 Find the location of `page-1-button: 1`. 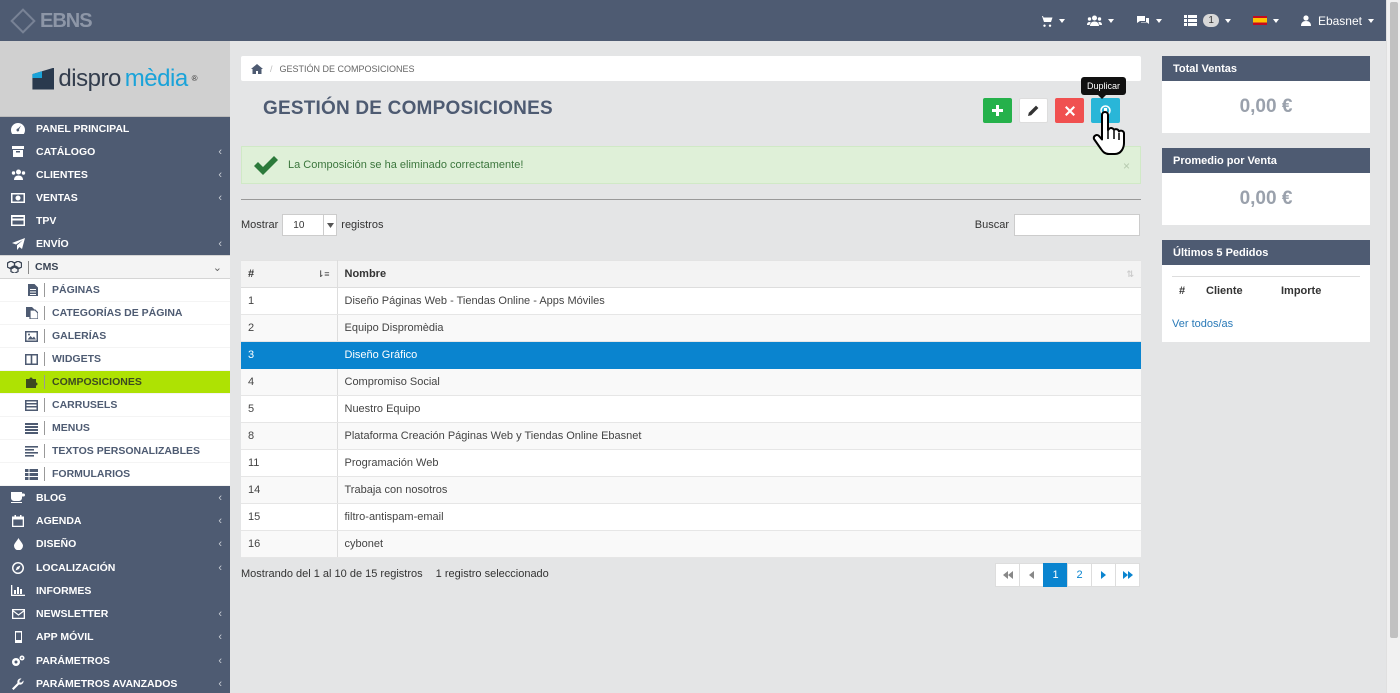

page-1-button: 1 is located at coordinates (1055, 575).